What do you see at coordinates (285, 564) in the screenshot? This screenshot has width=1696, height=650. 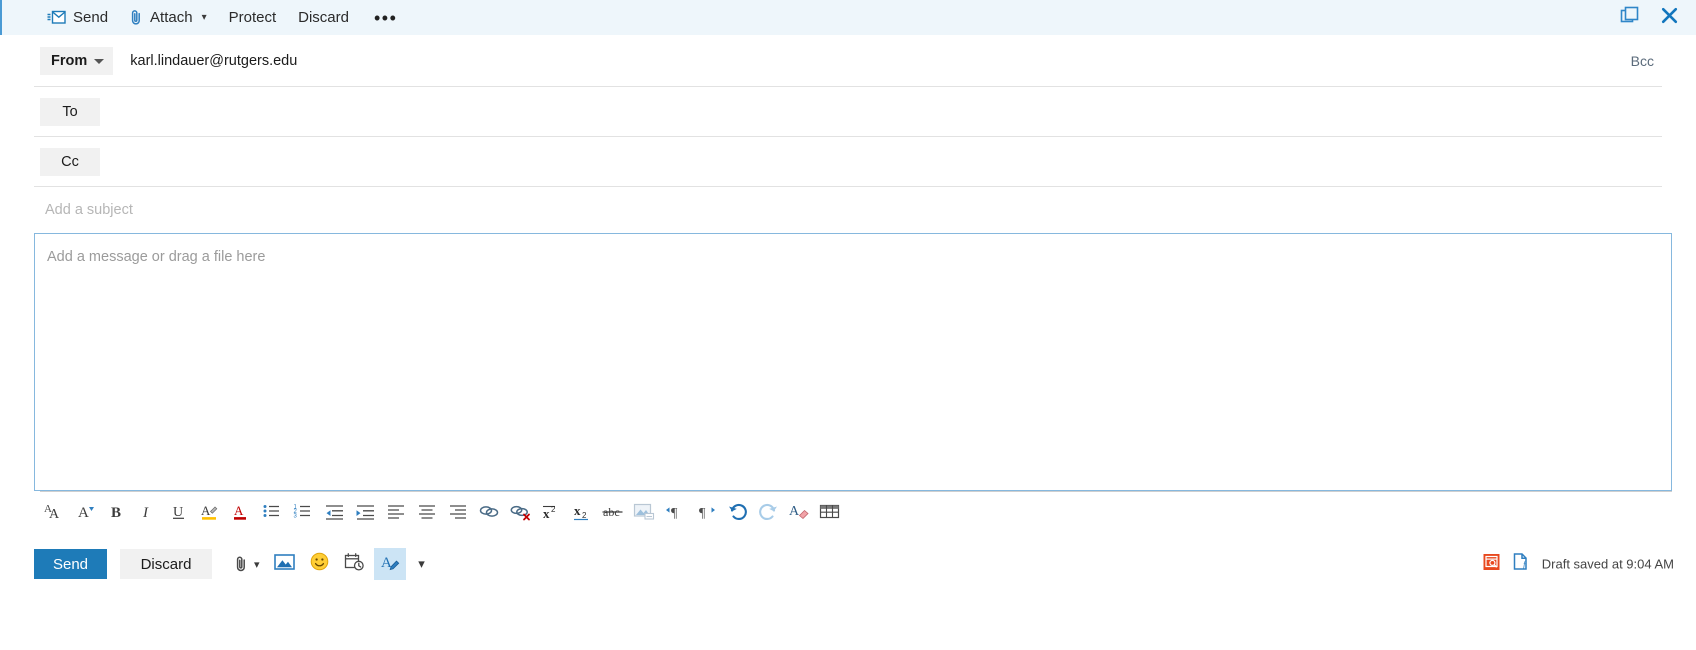 I see `insert-picture-inline-button` at bounding box center [285, 564].